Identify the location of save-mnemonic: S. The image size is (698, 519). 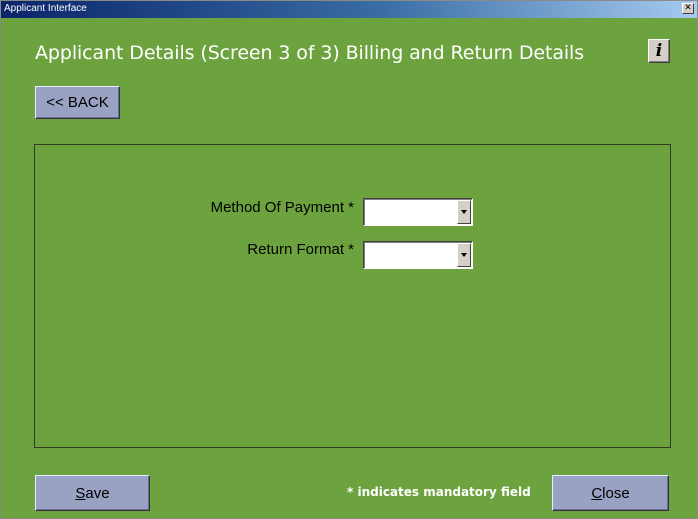
(80, 493).